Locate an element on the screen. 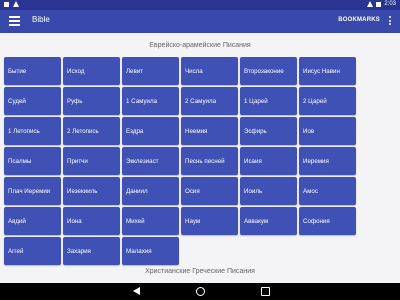  bookmarks-button: BOOKMARKS is located at coordinates (359, 20).